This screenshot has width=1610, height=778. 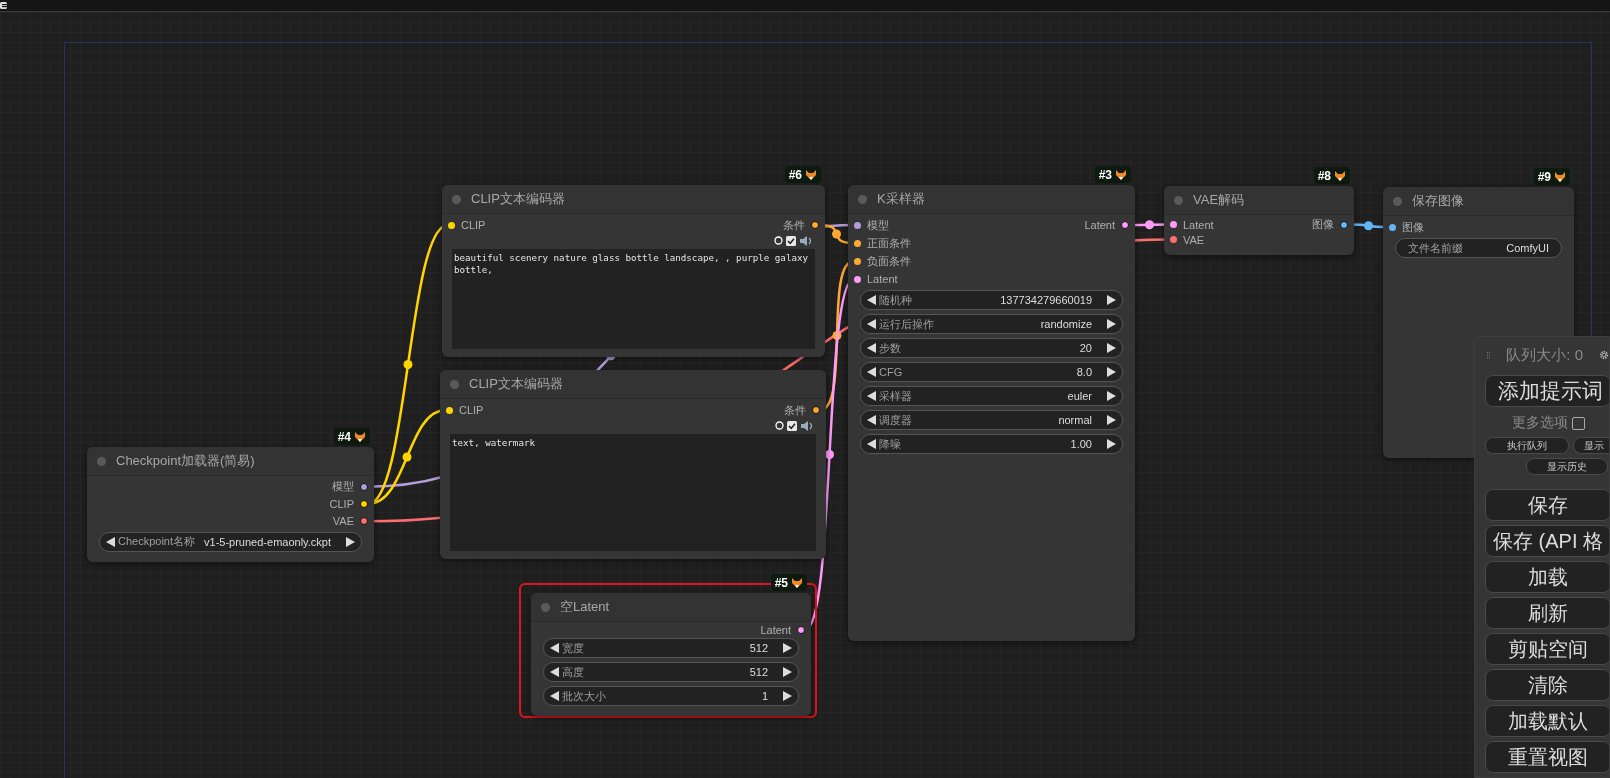 I want to click on node-card: CLIP文本编码器 CLIP 条件 text, watermark, so click(x=633, y=464).